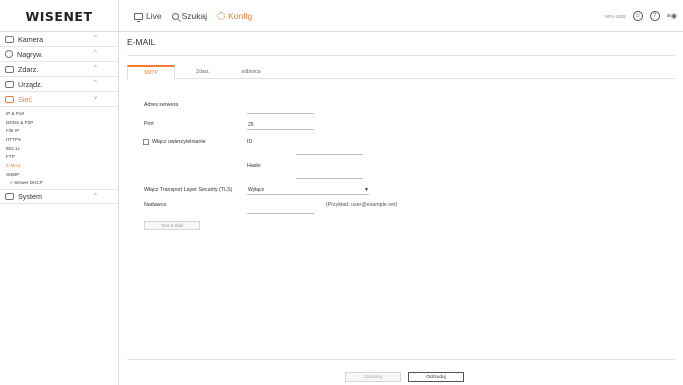 The height and width of the screenshot is (385, 683). I want to click on sidebar-item-system: System ^, so click(59, 197).